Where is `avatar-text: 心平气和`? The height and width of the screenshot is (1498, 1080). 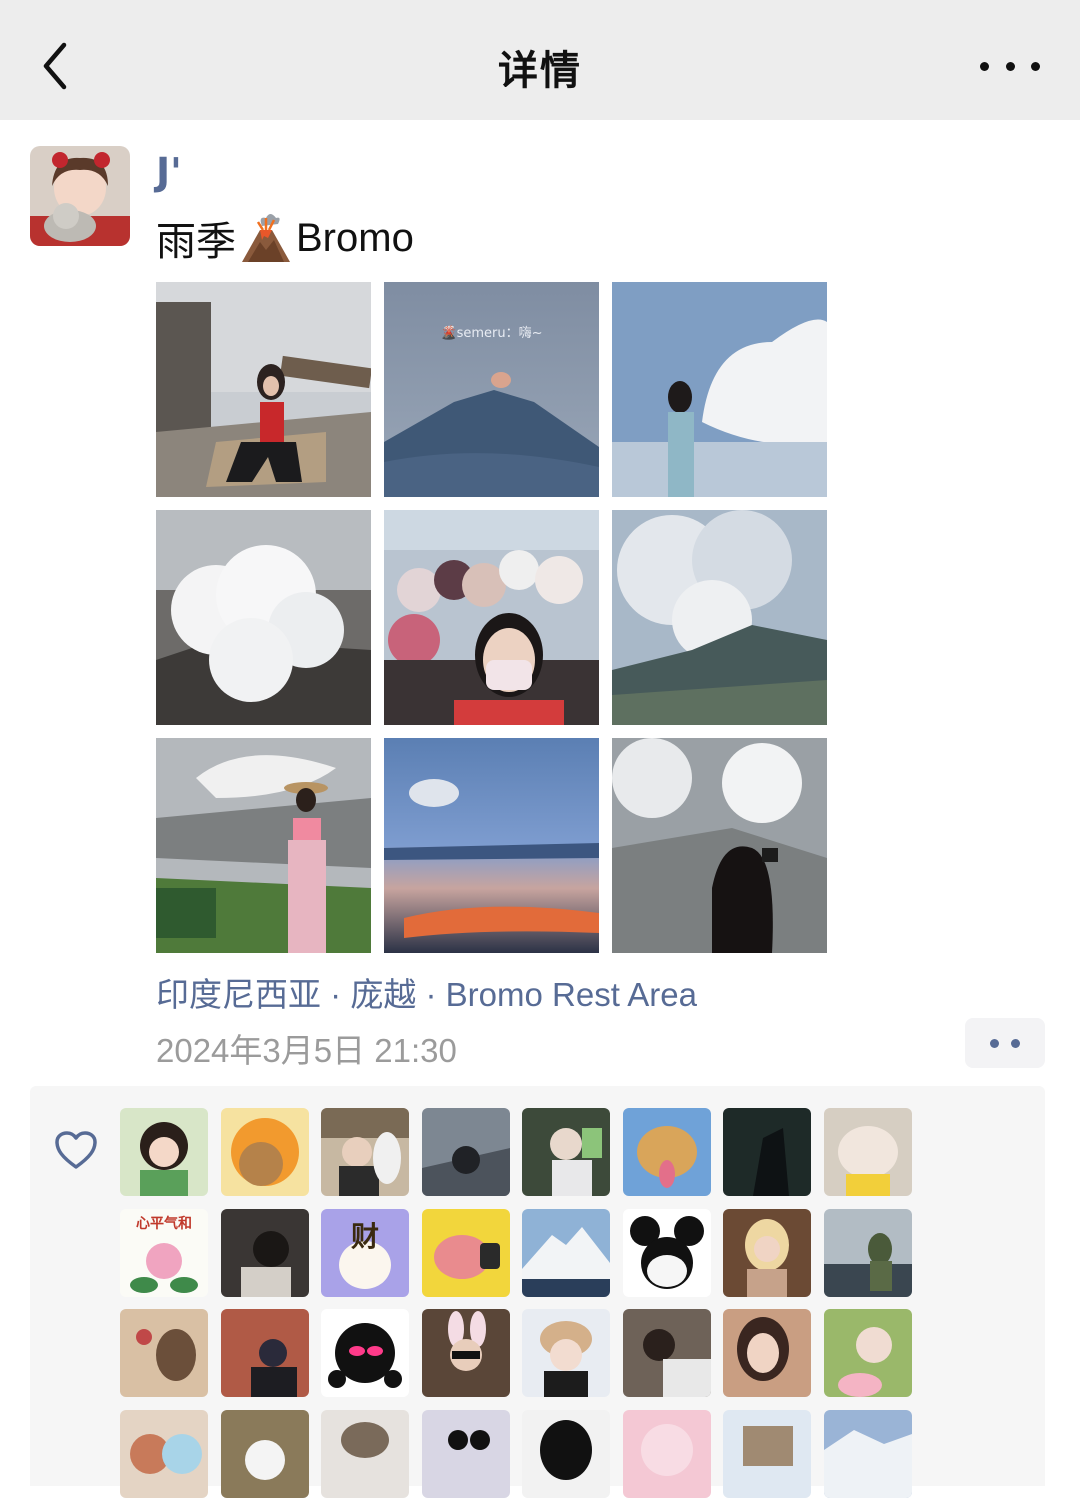 avatar-text: 心平气和 is located at coordinates (164, 1223).